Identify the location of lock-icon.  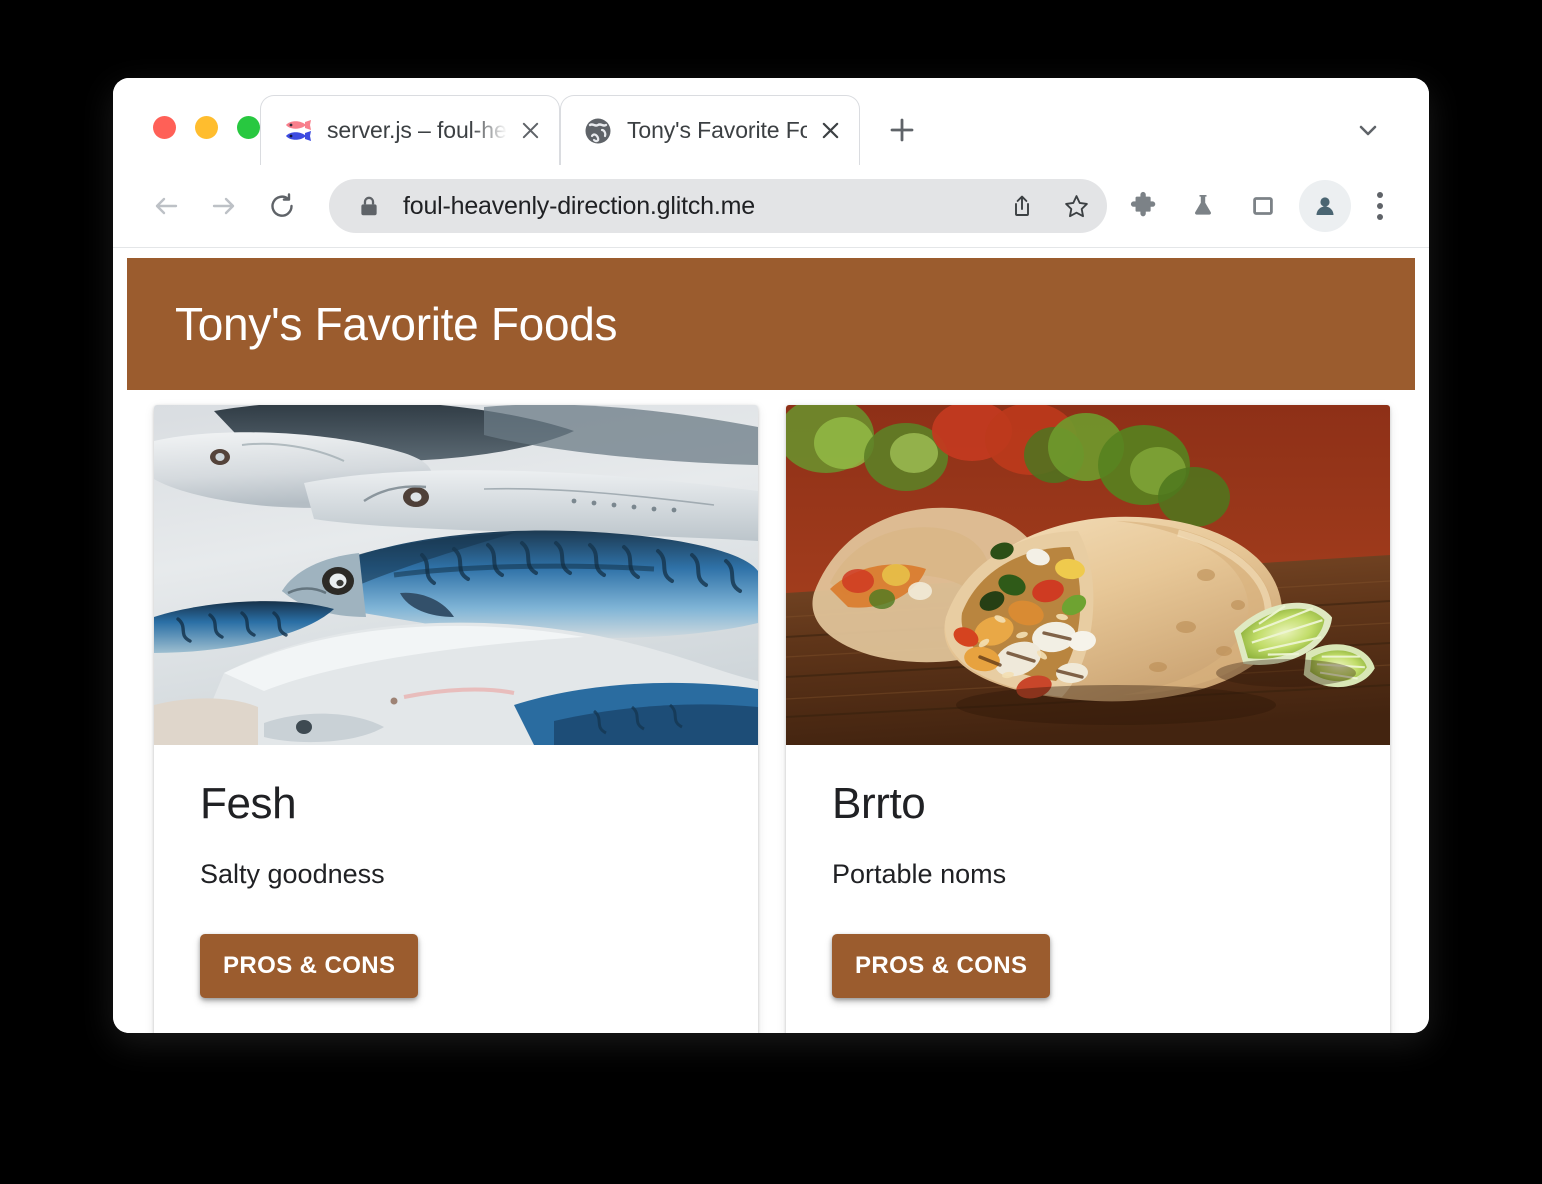
(369, 206).